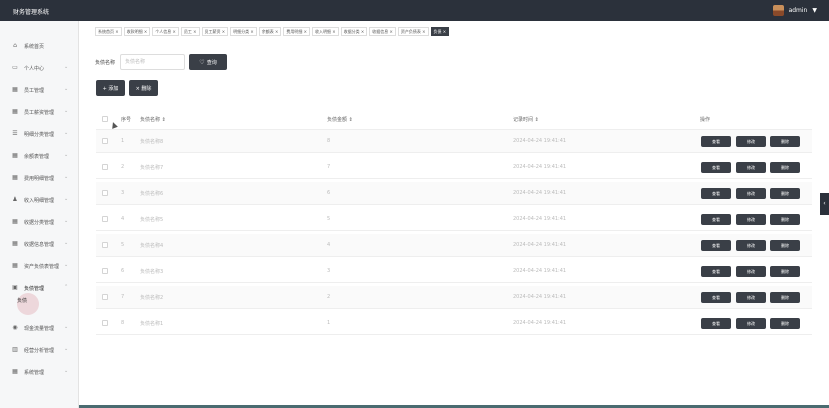  I want to click on tab-7: 余额表 ×, so click(270, 31).